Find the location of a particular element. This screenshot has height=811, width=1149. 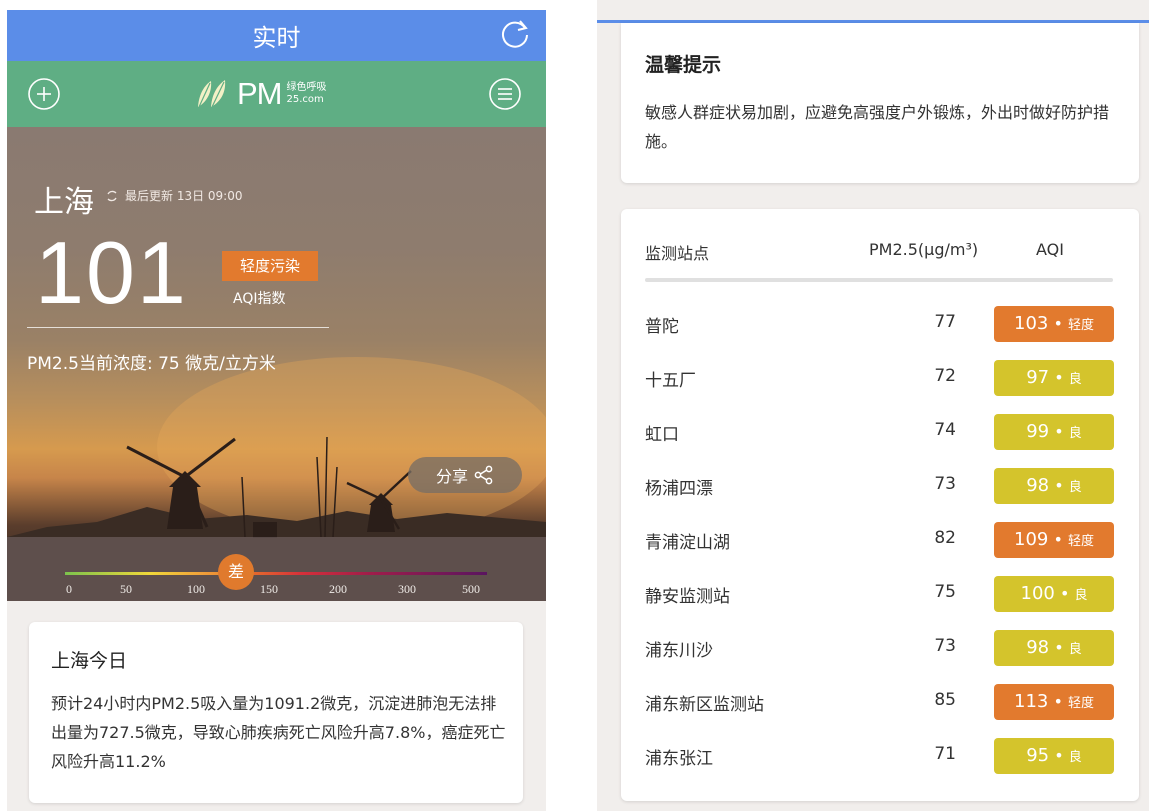

aqi-badge: 99 • 良 is located at coordinates (1054, 432).